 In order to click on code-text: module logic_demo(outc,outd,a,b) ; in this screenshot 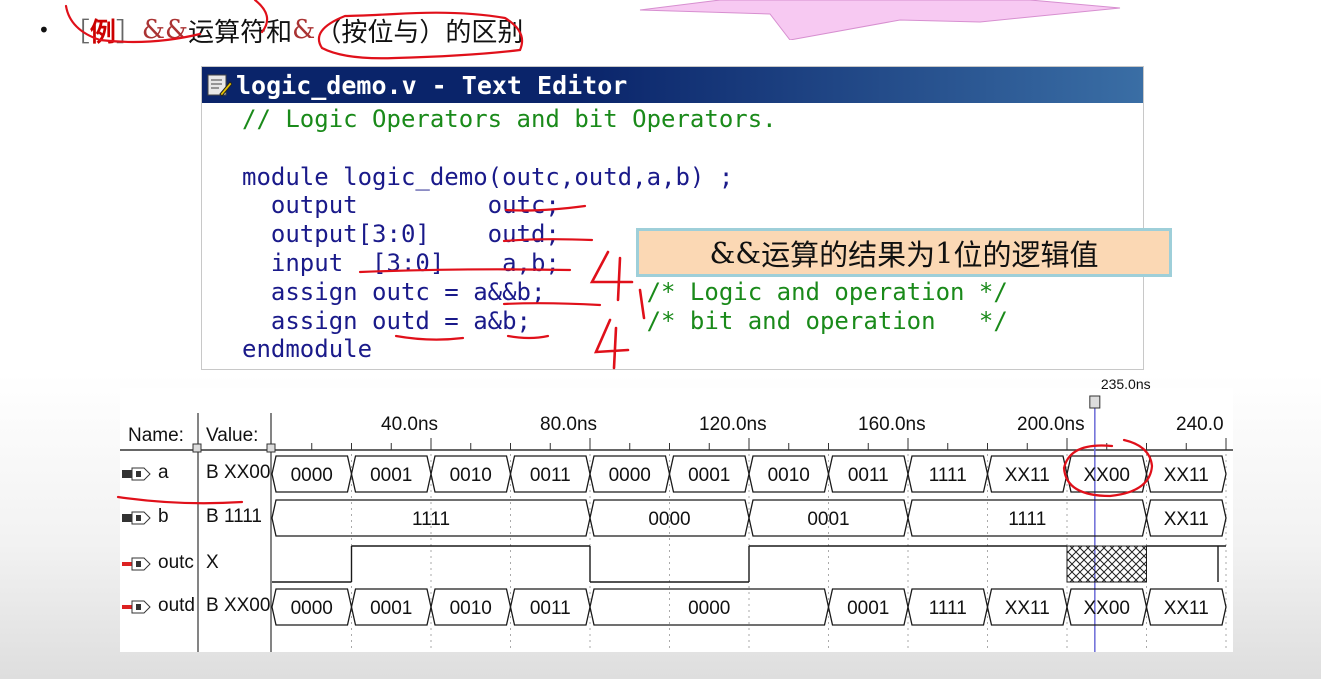, I will do `click(488, 176)`.